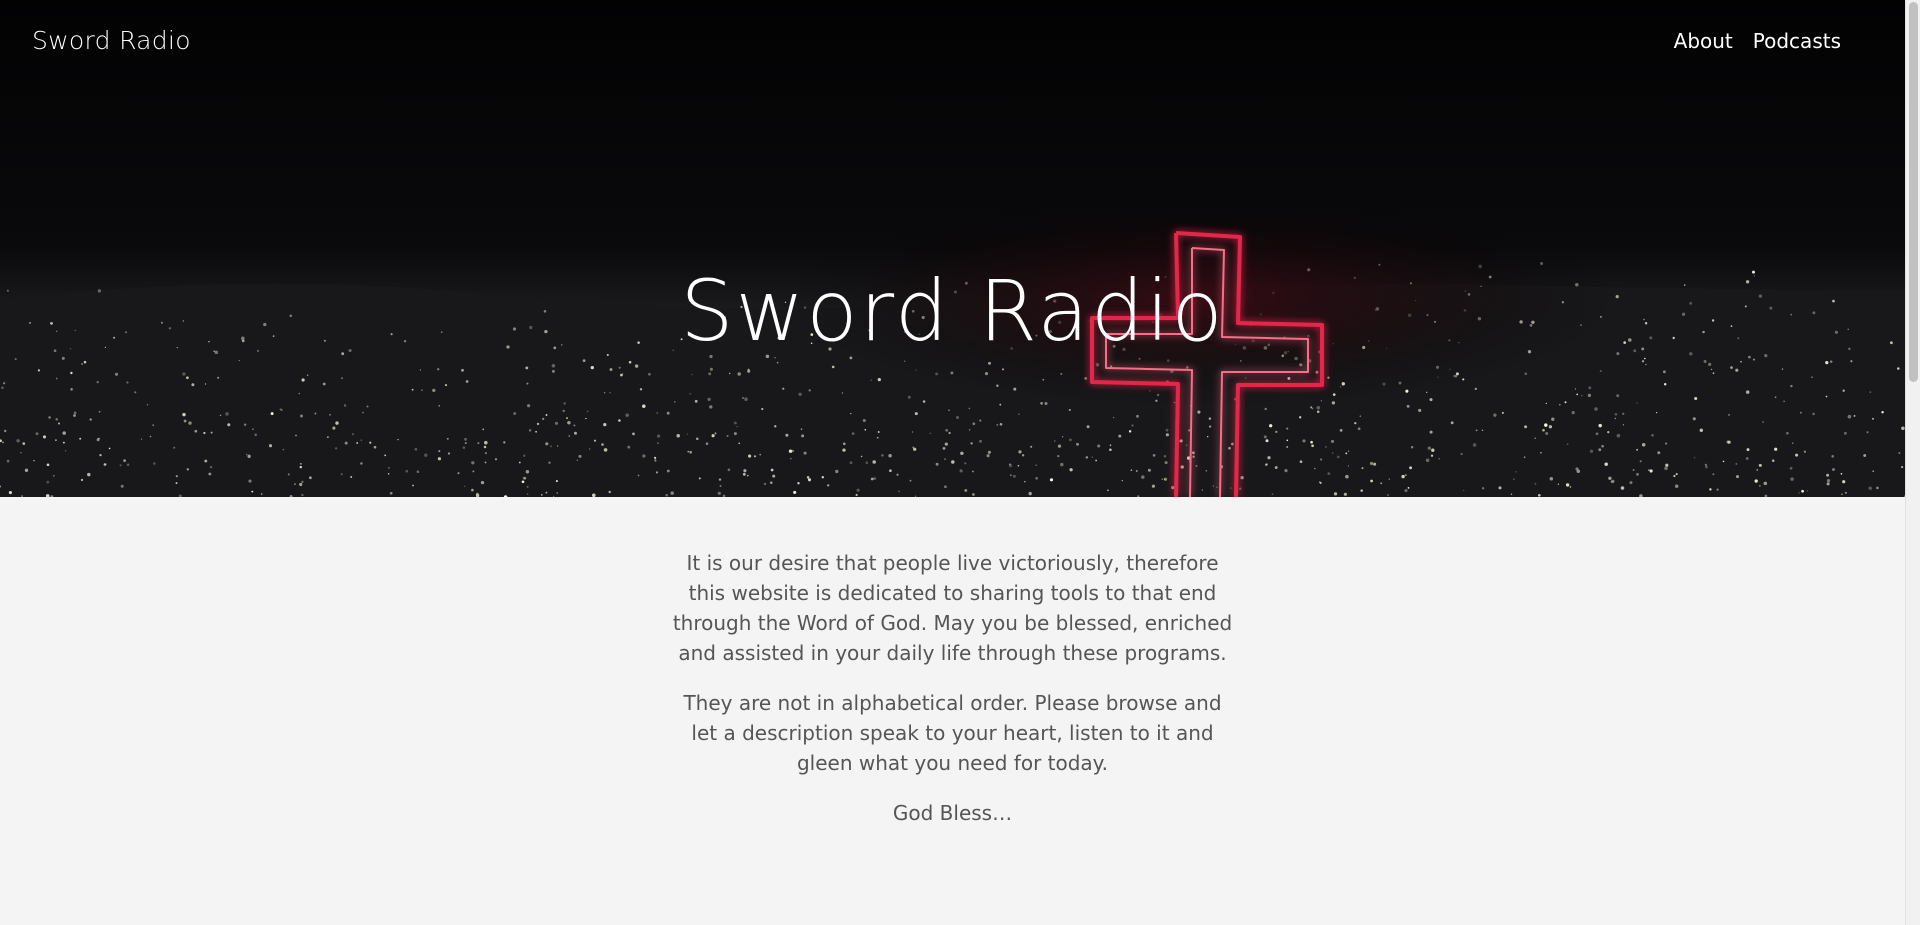 The image size is (1920, 925). Describe the element at coordinates (1912, 462) in the screenshot. I see `vertical-scrollbar` at that location.